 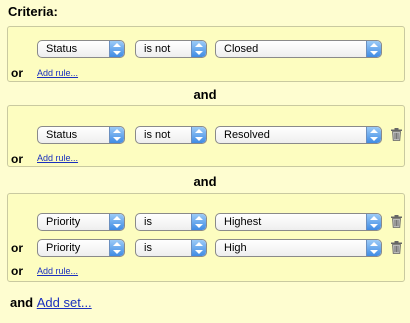 I want to click on footer-and-label: and, so click(x=22, y=302).